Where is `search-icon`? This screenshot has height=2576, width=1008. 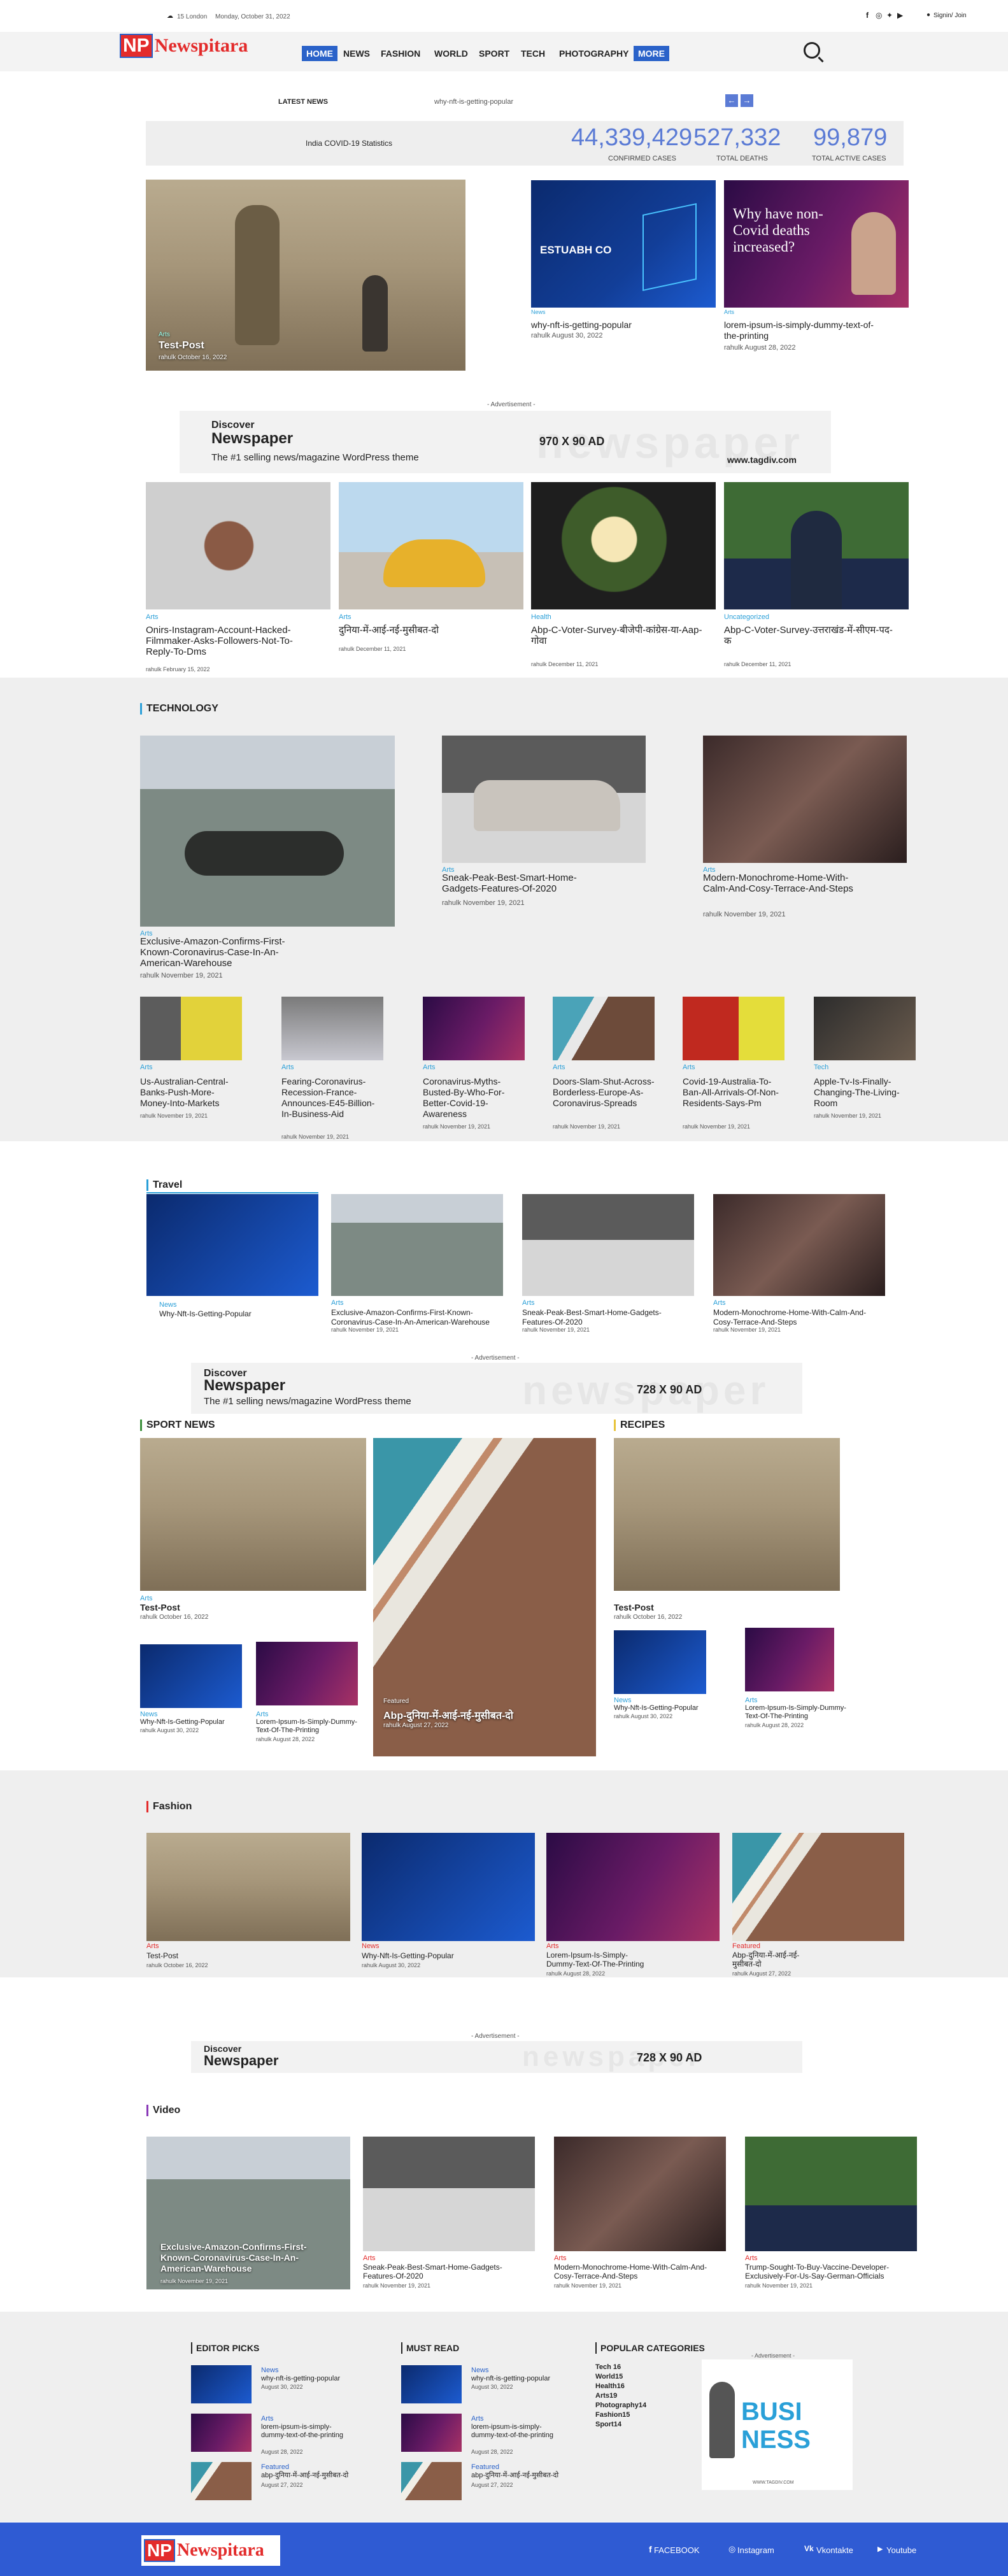 search-icon is located at coordinates (812, 50).